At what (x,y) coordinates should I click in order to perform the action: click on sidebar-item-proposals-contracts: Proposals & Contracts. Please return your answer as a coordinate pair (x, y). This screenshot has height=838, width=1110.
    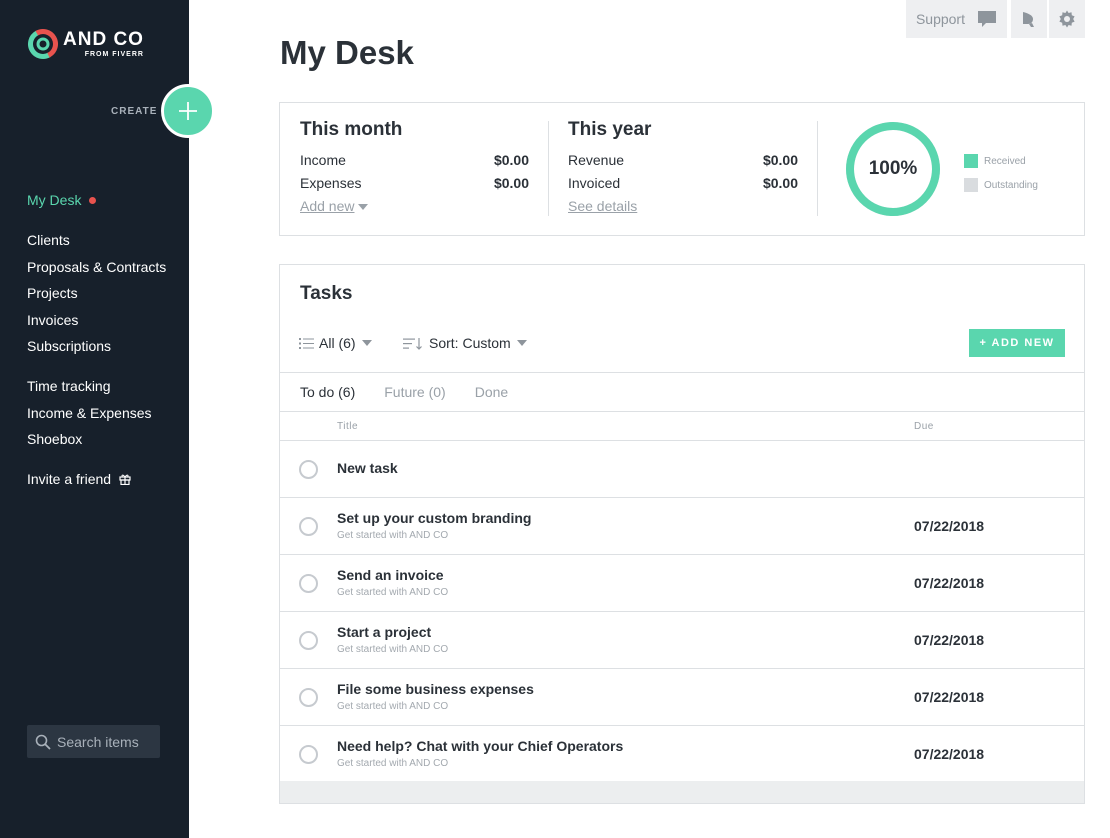
    Looking at the image, I should click on (96, 267).